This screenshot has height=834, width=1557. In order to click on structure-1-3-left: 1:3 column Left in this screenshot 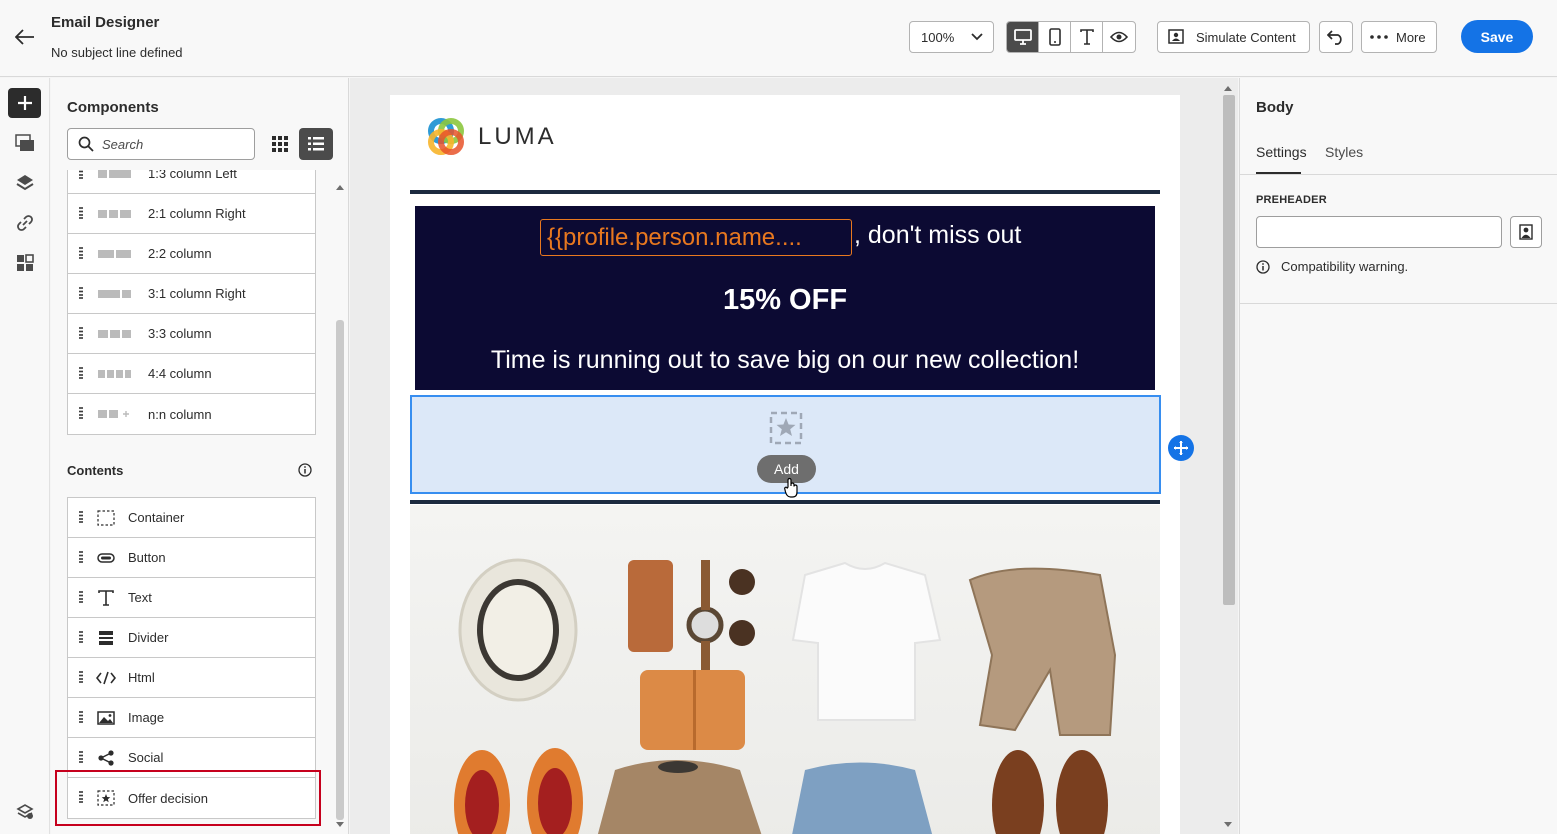, I will do `click(191, 182)`.